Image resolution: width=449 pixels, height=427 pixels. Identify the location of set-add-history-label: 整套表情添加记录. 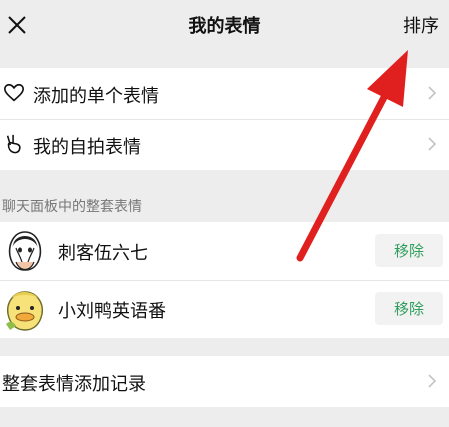
(74, 384).